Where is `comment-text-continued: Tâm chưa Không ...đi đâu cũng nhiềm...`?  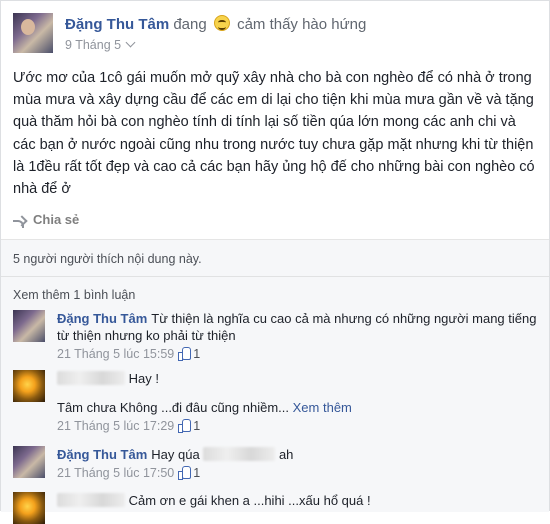 comment-text-continued: Tâm chưa Không ...đi đâu cũng nhiềm... is located at coordinates (173, 407).